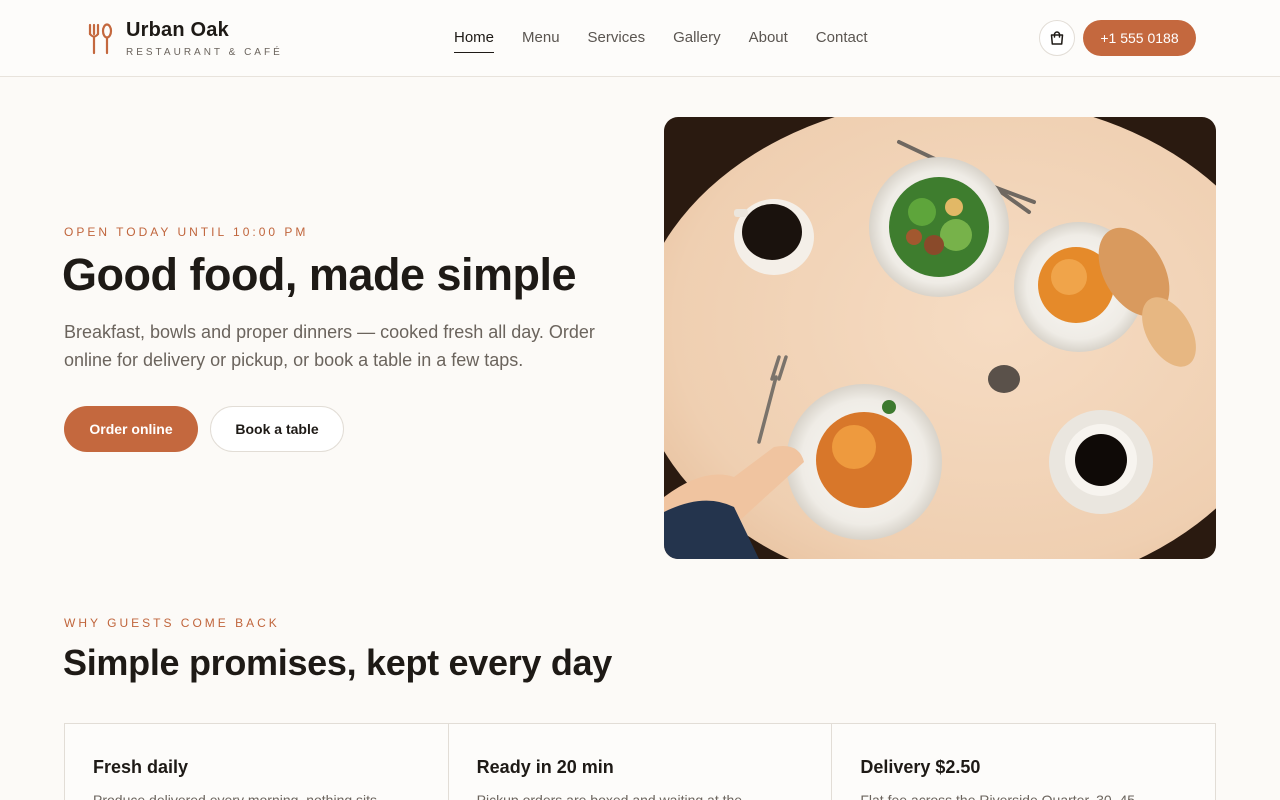 The width and height of the screenshot is (1280, 800). What do you see at coordinates (337, 662) in the screenshot?
I see `why-title: Simple promises, kept every day` at bounding box center [337, 662].